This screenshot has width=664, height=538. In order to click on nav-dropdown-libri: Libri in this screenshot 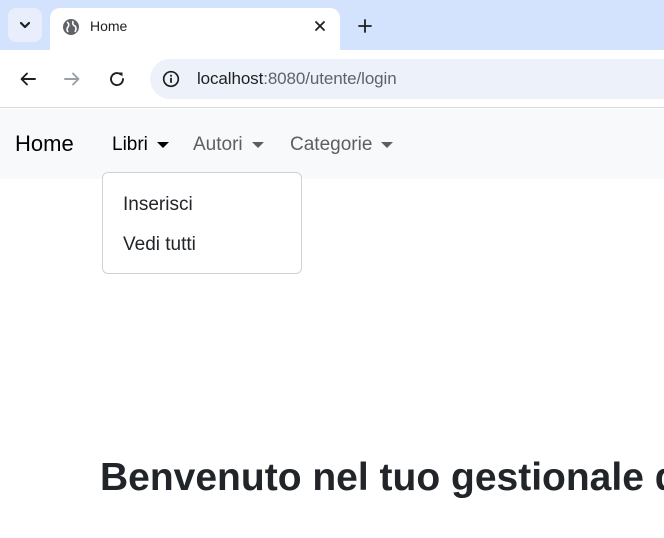, I will do `click(140, 145)`.